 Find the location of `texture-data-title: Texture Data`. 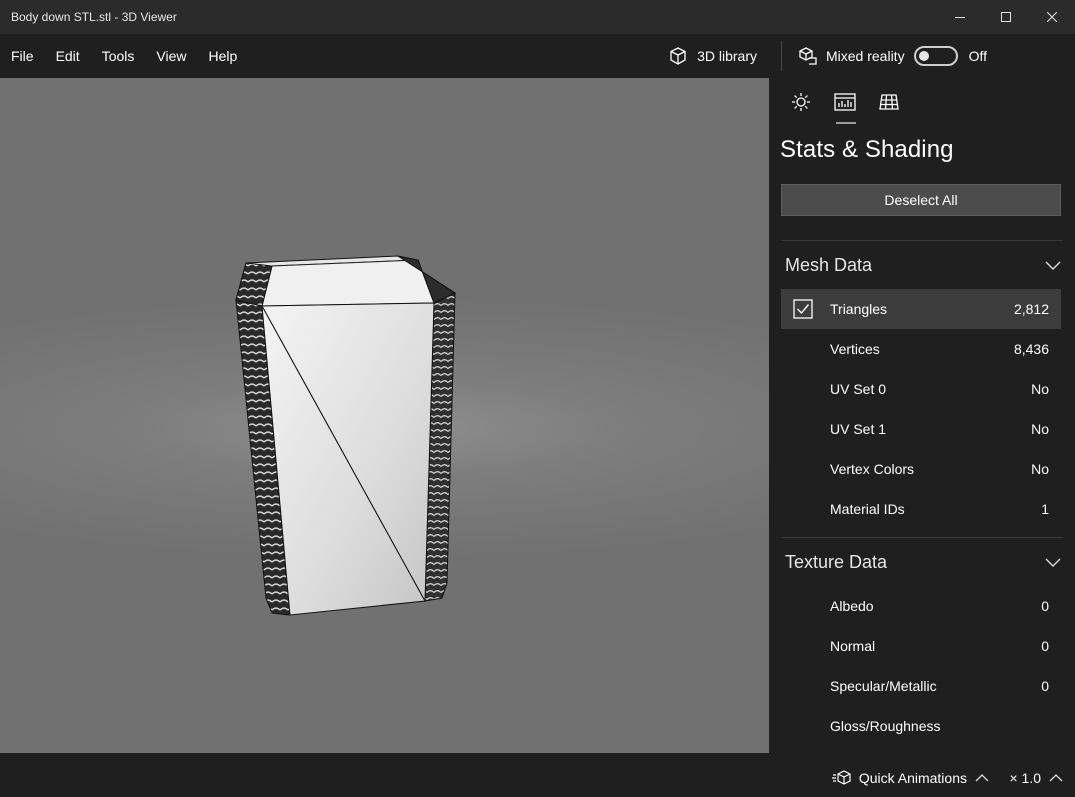

texture-data-title: Texture Data is located at coordinates (836, 561).